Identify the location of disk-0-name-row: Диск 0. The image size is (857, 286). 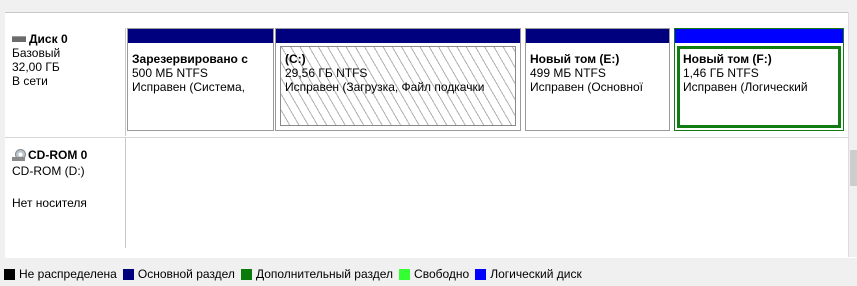
(40, 39).